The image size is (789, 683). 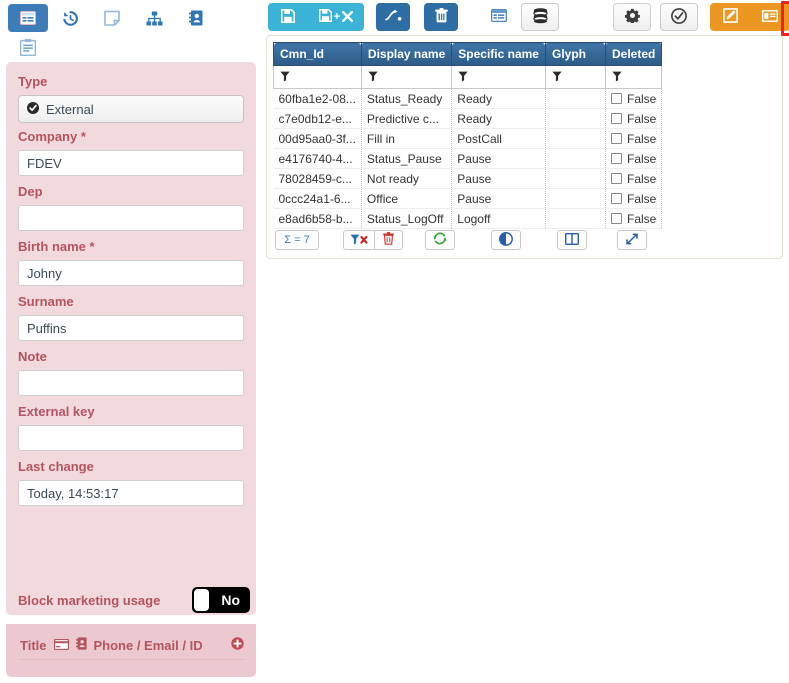 What do you see at coordinates (393, 17) in the screenshot?
I see `merge-button` at bounding box center [393, 17].